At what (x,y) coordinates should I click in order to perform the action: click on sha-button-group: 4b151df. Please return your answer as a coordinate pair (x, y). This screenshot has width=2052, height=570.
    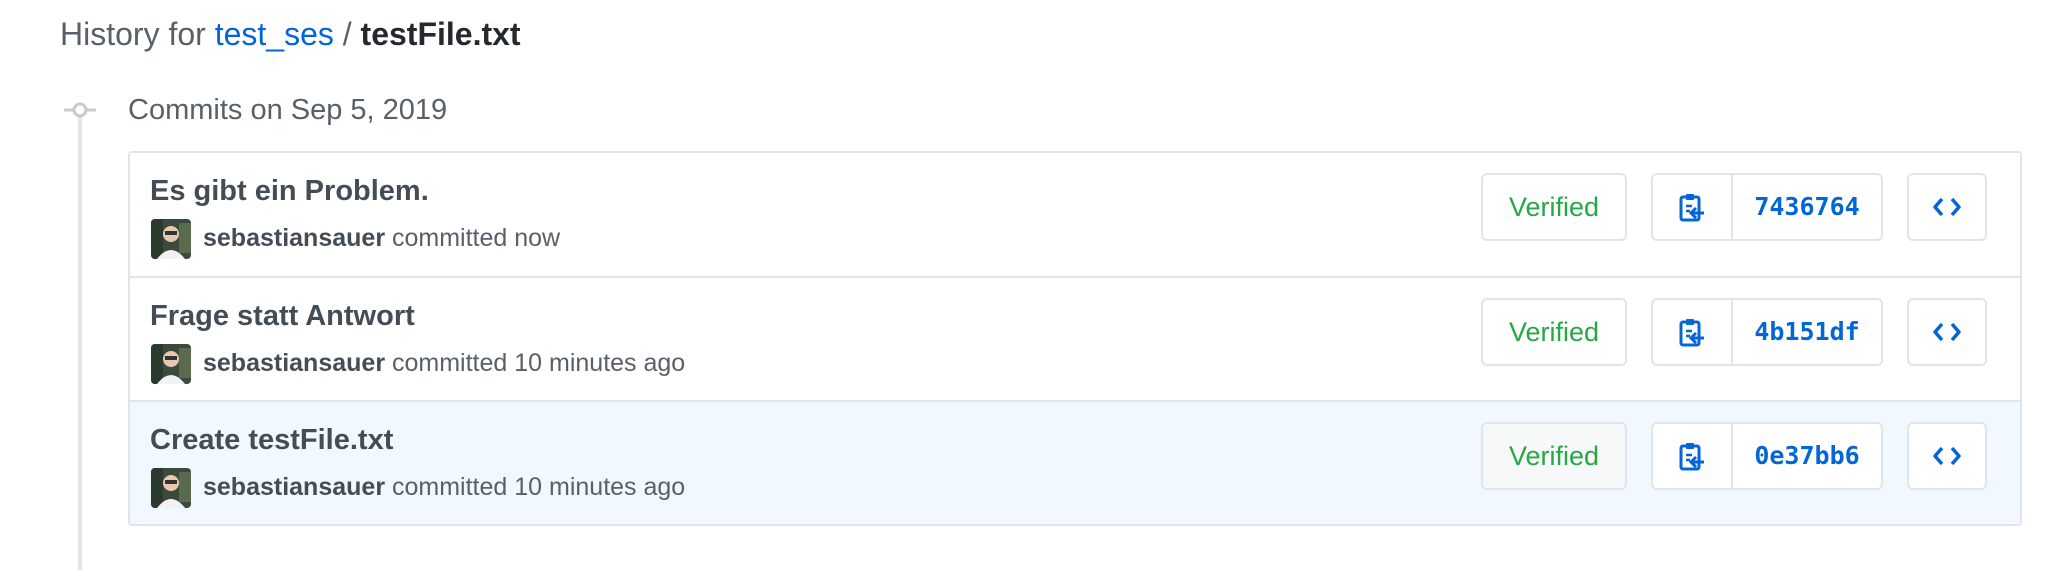
    Looking at the image, I should click on (1767, 332).